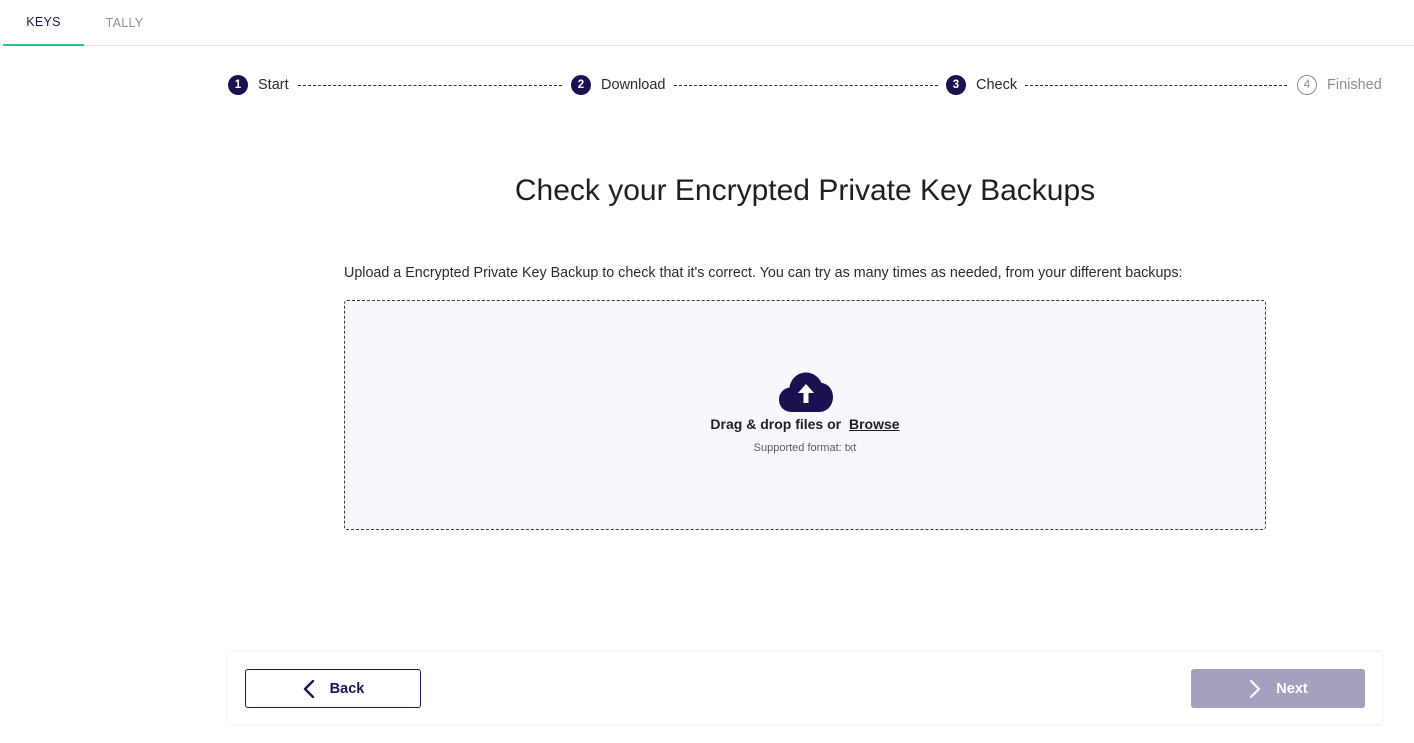  I want to click on chevron-left-icon, so click(309, 688).